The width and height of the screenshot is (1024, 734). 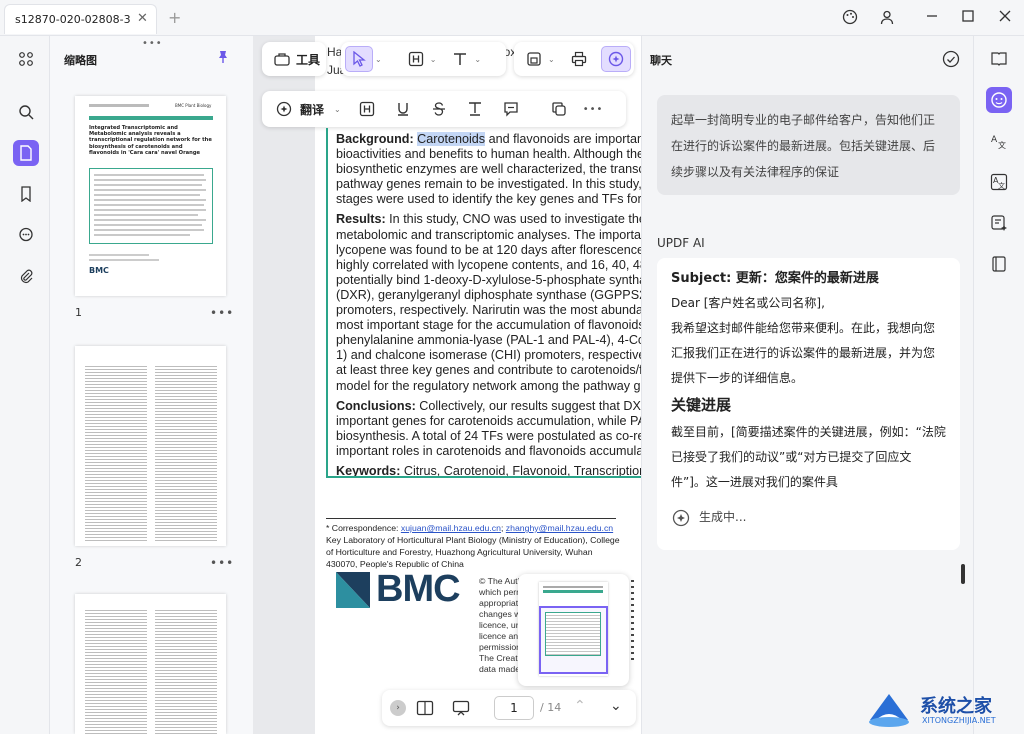 What do you see at coordinates (25, 385) in the screenshot?
I see `left-rail` at bounding box center [25, 385].